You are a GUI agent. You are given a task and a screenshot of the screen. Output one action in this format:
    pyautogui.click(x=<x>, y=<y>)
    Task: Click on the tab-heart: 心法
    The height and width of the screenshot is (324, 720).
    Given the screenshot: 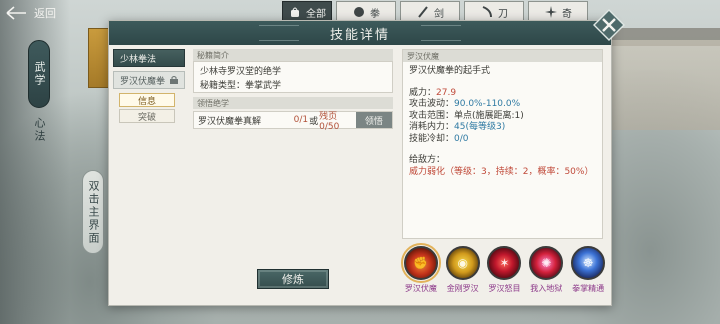 What is the action you would take?
    pyautogui.click(x=39, y=130)
    